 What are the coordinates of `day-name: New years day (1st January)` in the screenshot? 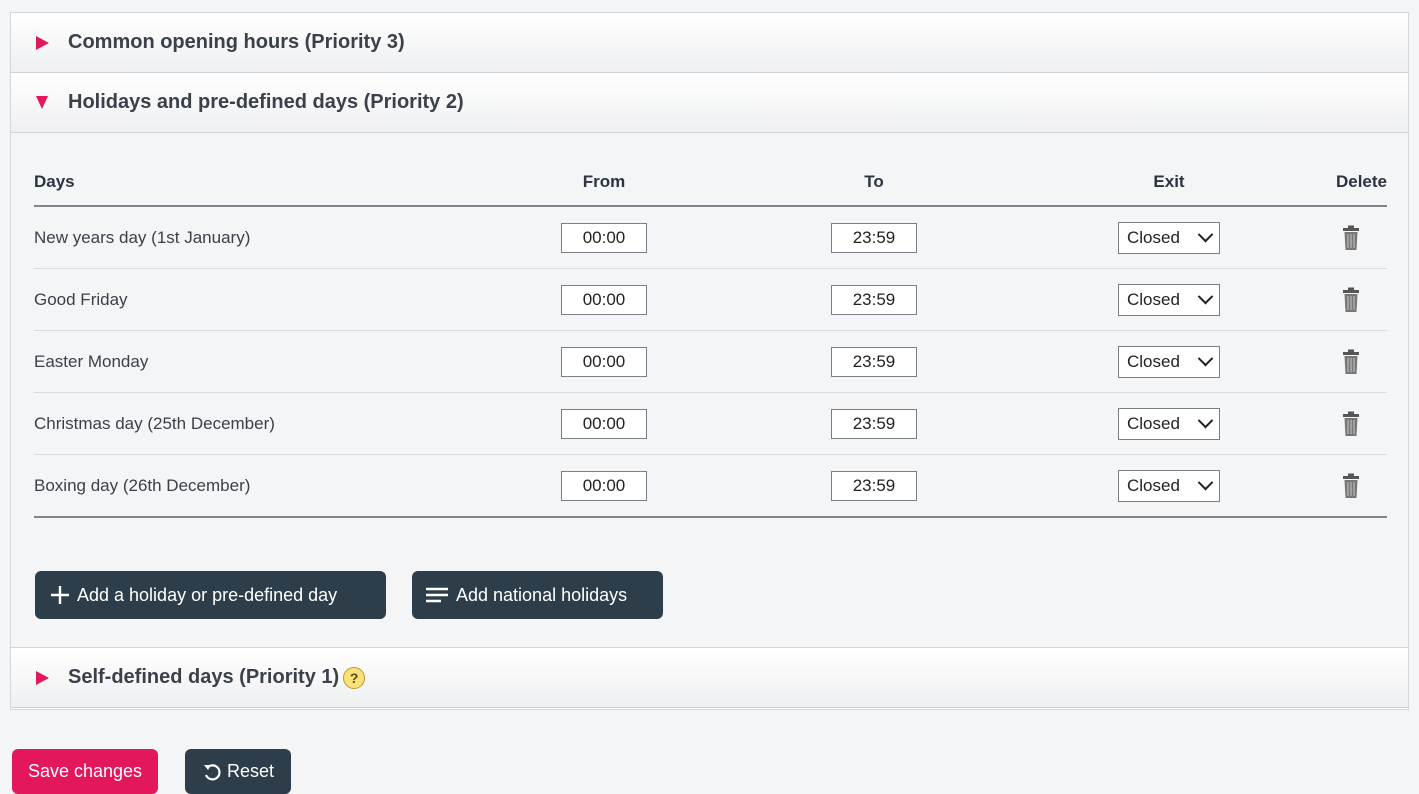 It's located at (294, 237).